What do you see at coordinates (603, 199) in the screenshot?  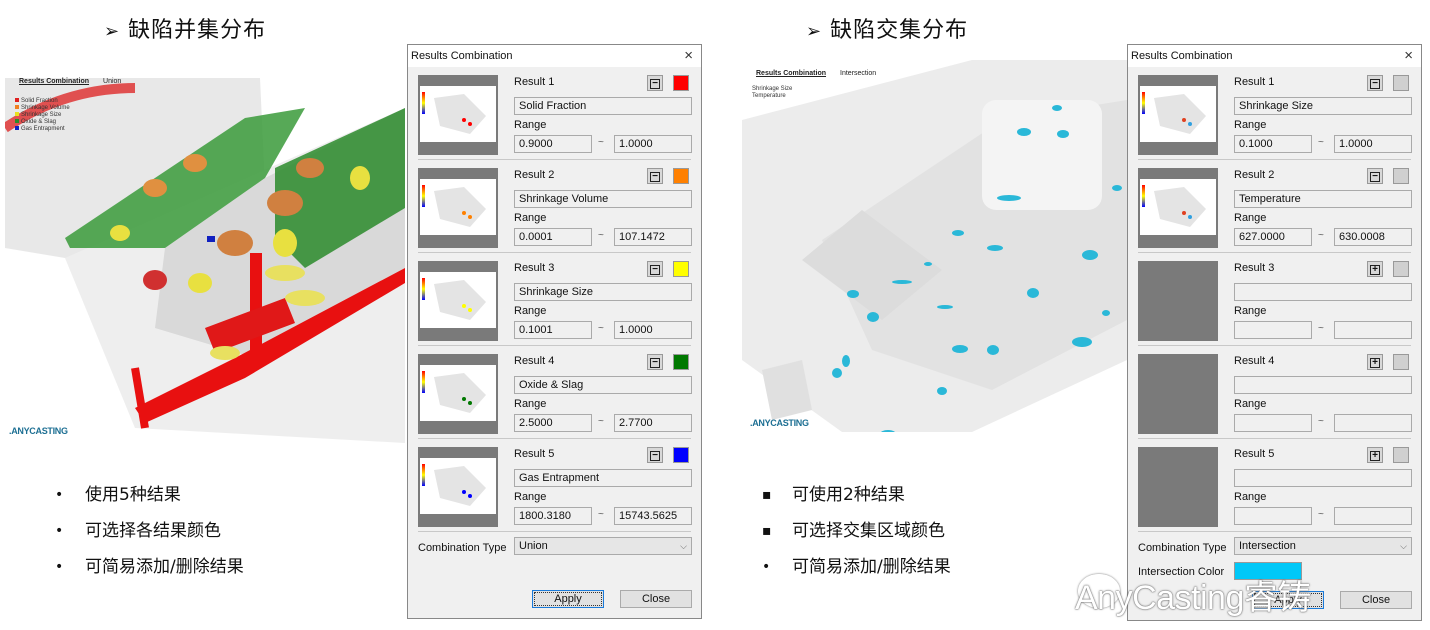 I see `result-name-field: Shrinkage Volume` at bounding box center [603, 199].